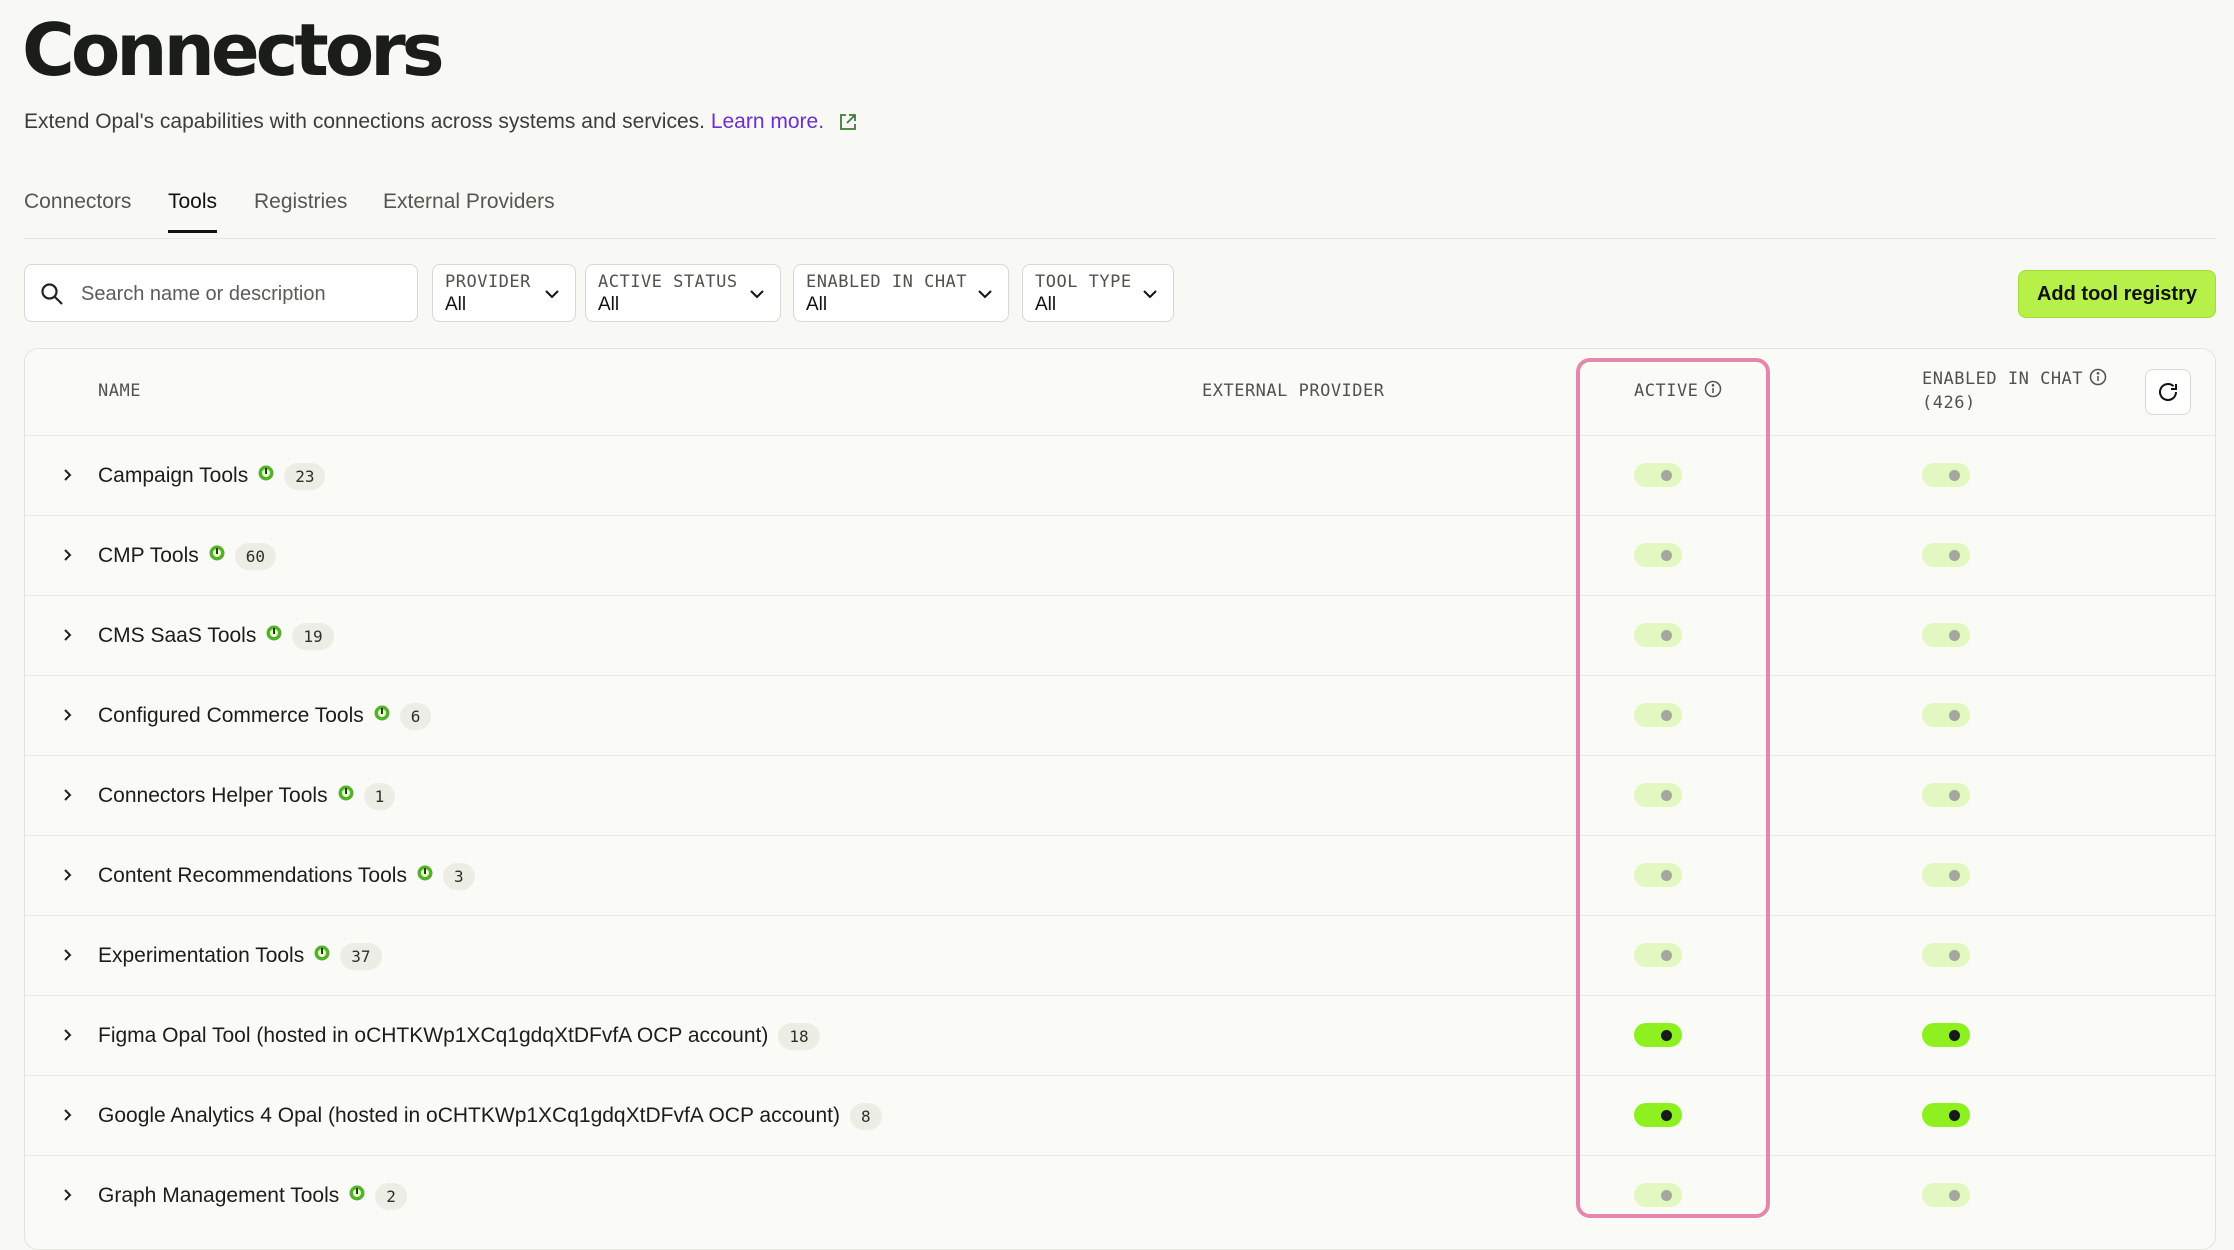 The image size is (2234, 1250). Describe the element at coordinates (300, 210) in the screenshot. I see `tab-registries: Registries` at that location.